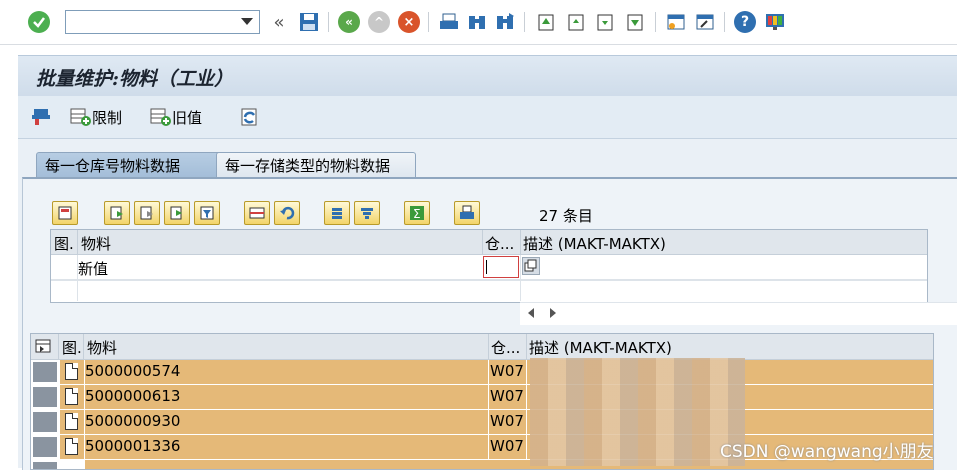  I want to click on material-number: 5000000574, so click(133, 371).